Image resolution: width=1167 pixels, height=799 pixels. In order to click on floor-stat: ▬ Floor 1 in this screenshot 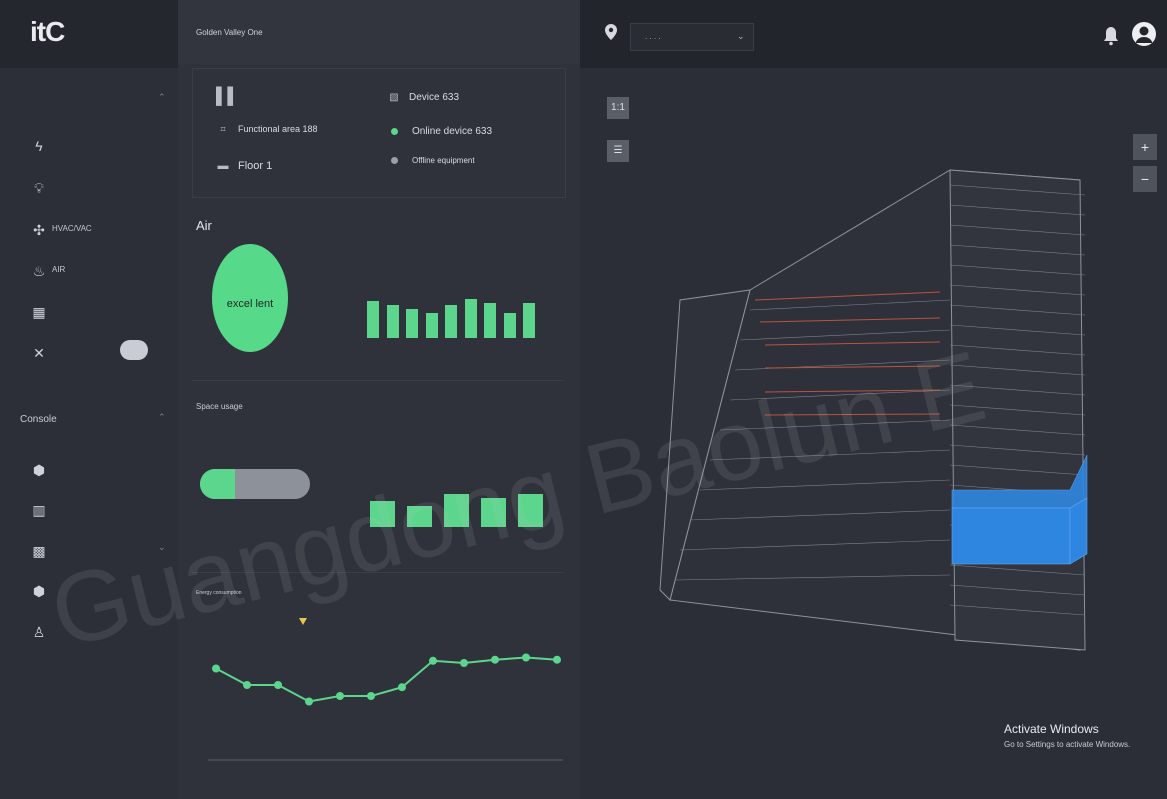, I will do `click(245, 166)`.